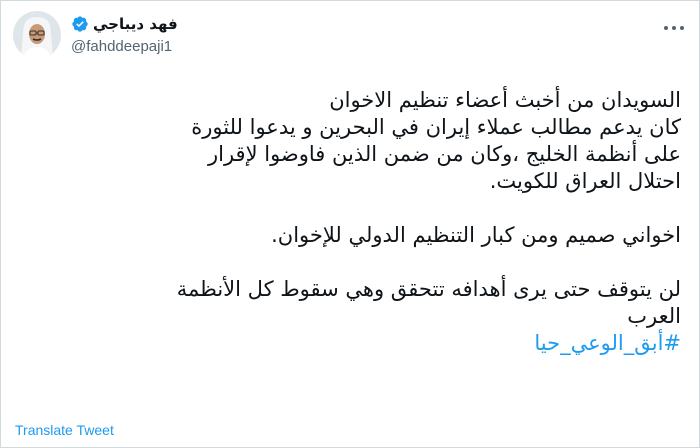  I want to click on author-block: فهد ديباجي @fahddeepaji1, so click(124, 36).